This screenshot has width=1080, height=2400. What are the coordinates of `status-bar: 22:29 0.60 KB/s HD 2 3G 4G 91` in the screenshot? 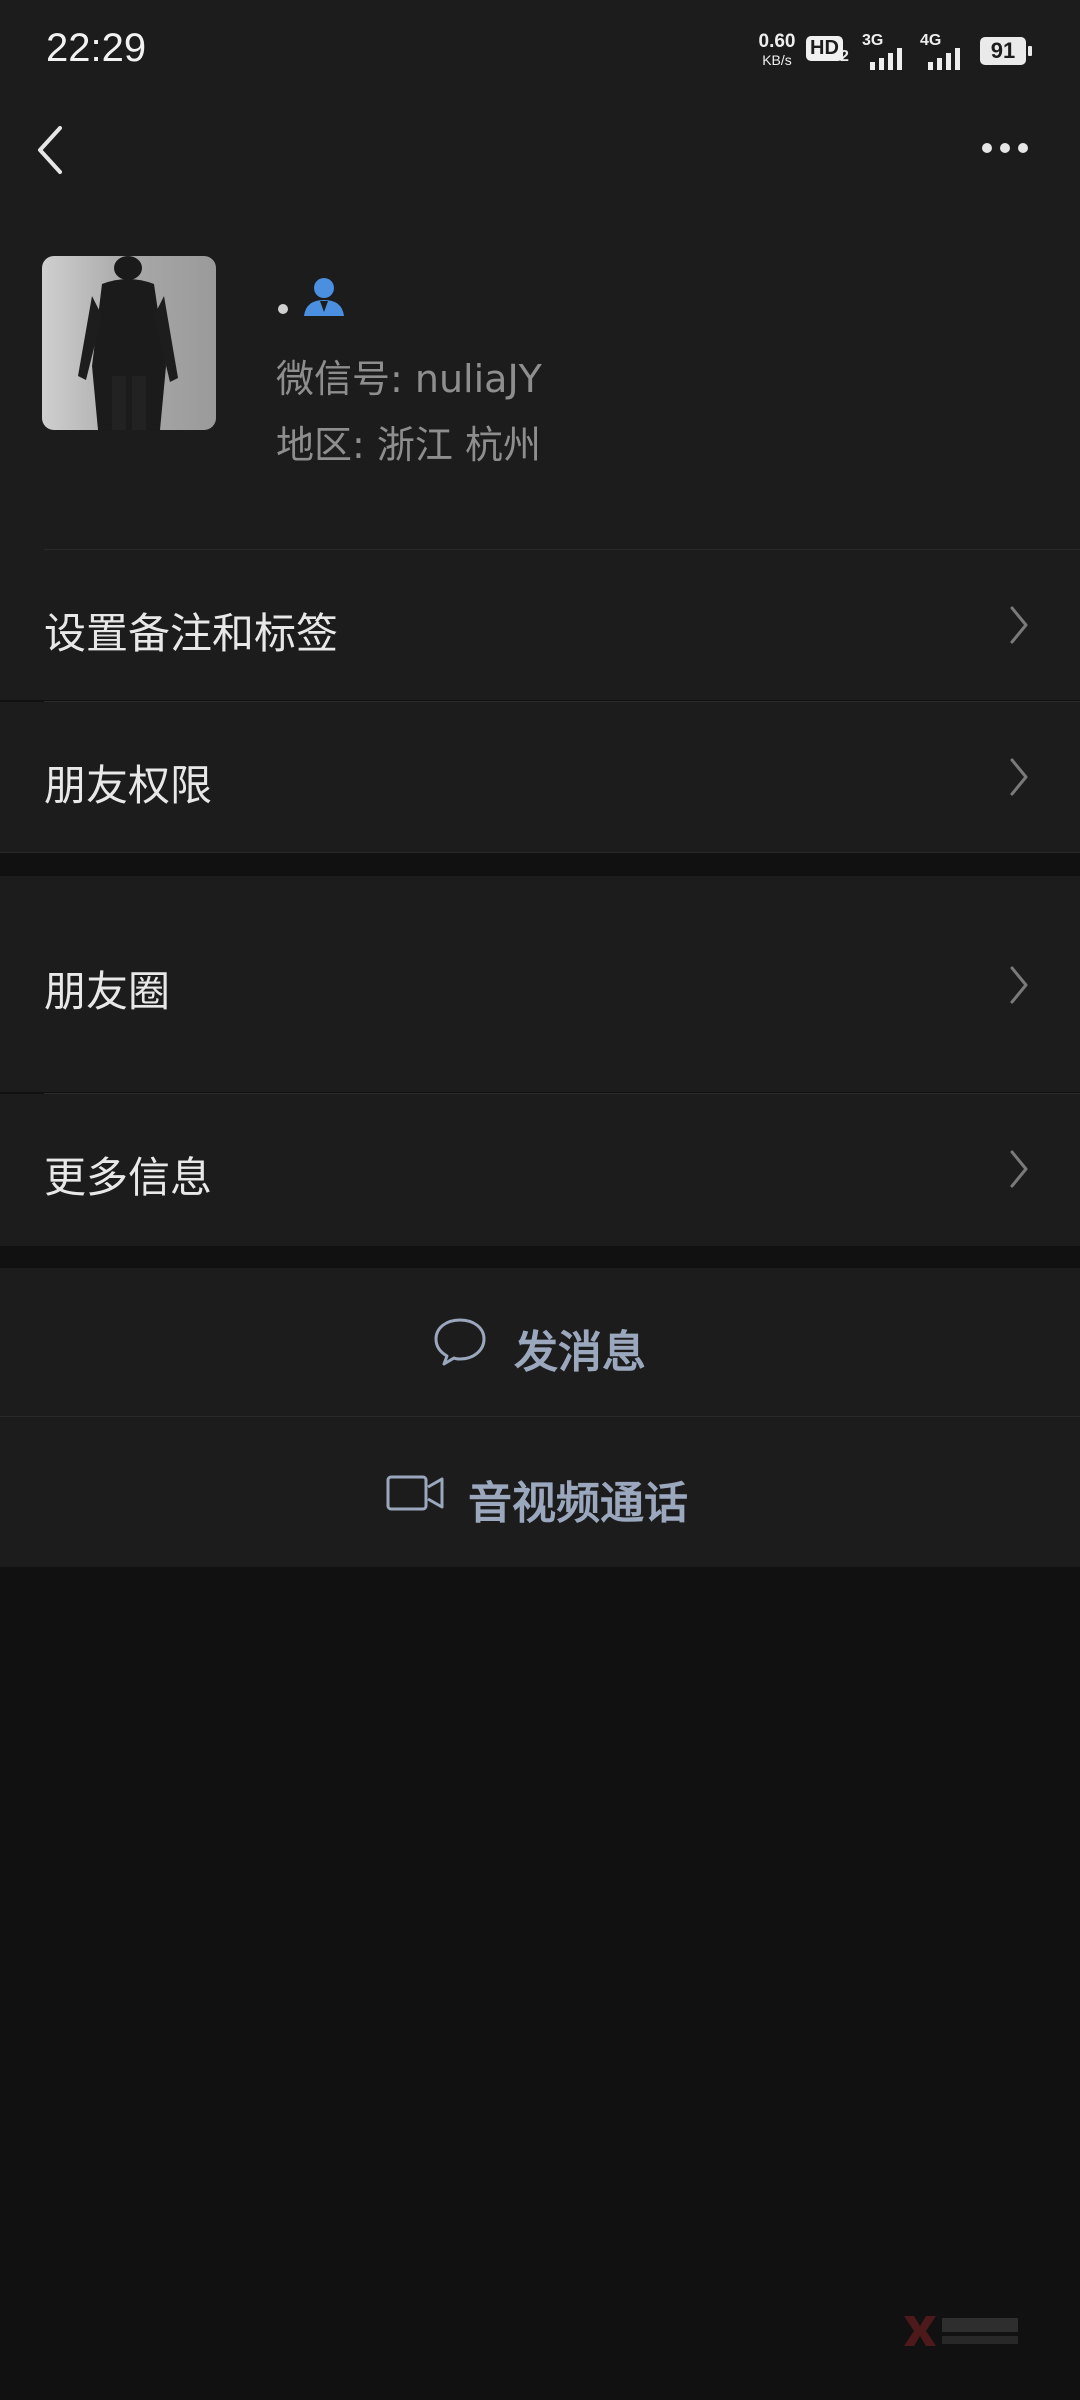 It's located at (540, 50).